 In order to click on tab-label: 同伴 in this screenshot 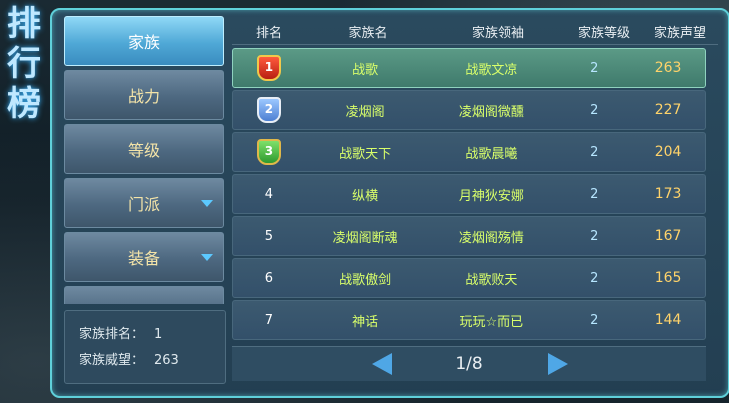, I will do `click(144, 301)`.